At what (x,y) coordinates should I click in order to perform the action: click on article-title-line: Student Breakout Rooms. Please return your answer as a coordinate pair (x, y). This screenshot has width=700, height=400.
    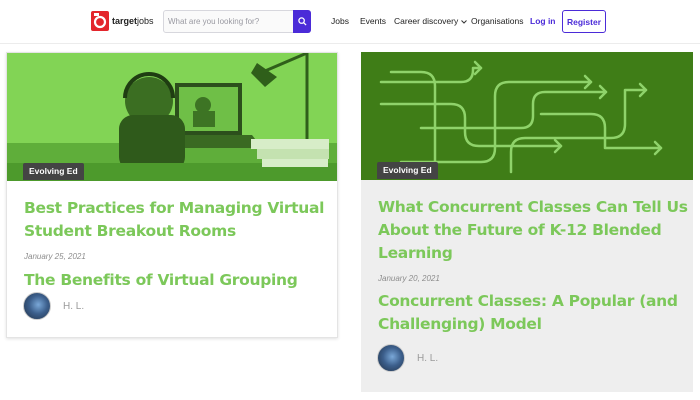
    Looking at the image, I should click on (130, 231).